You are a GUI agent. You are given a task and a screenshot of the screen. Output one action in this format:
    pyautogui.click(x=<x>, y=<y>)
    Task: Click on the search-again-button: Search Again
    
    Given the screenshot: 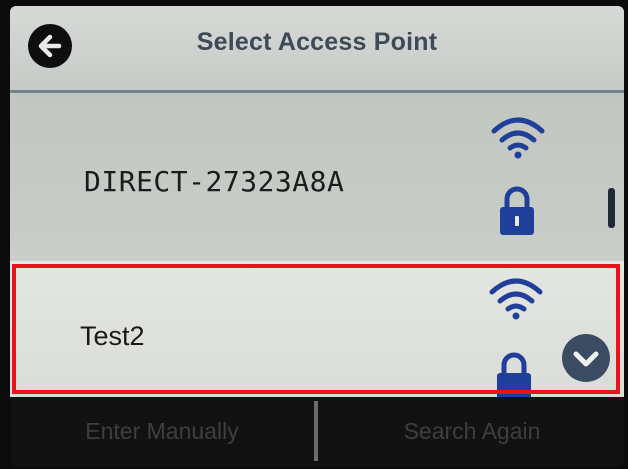 What is the action you would take?
    pyautogui.click(x=472, y=431)
    